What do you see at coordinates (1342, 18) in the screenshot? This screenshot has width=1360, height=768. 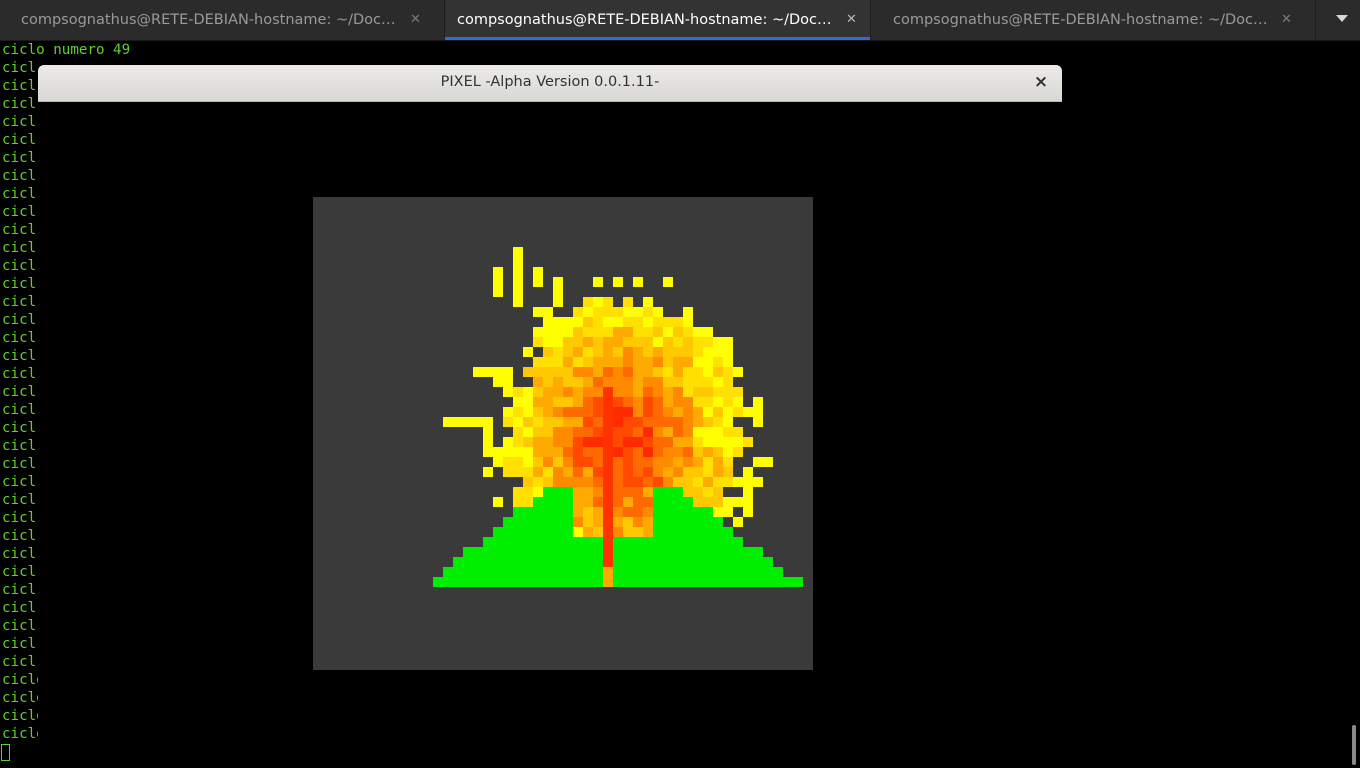 I see `chevron-down-icon` at bounding box center [1342, 18].